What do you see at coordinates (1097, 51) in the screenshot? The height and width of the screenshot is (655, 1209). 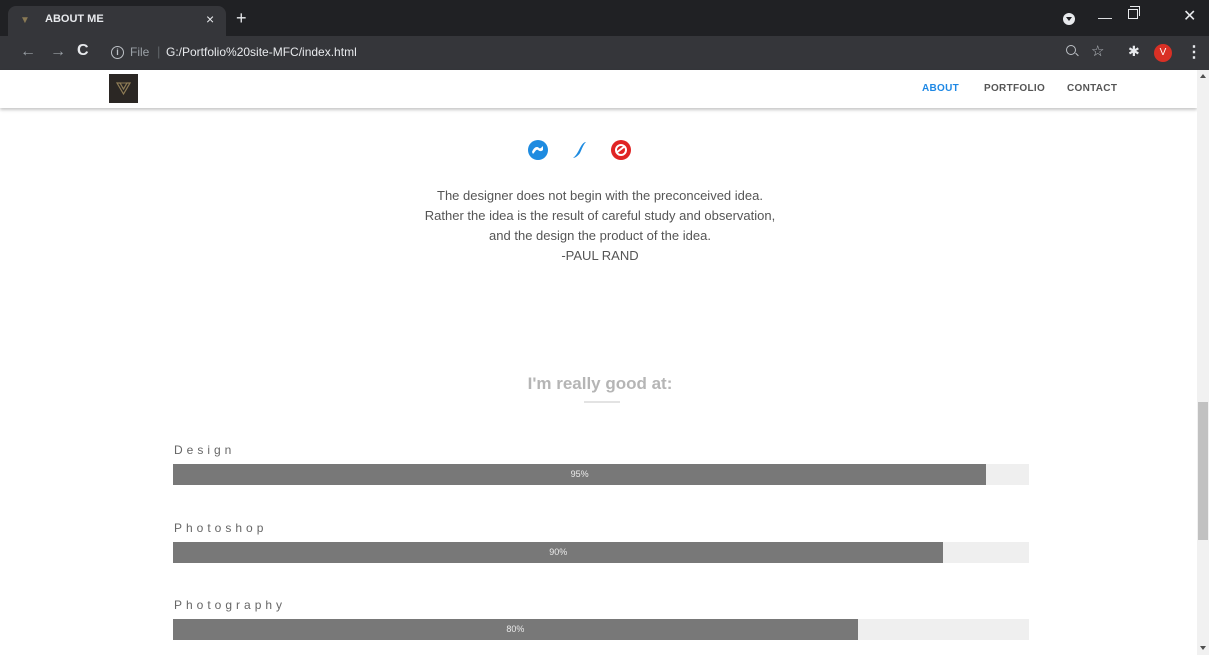 I see `bookmark-star-icon: ☆` at bounding box center [1097, 51].